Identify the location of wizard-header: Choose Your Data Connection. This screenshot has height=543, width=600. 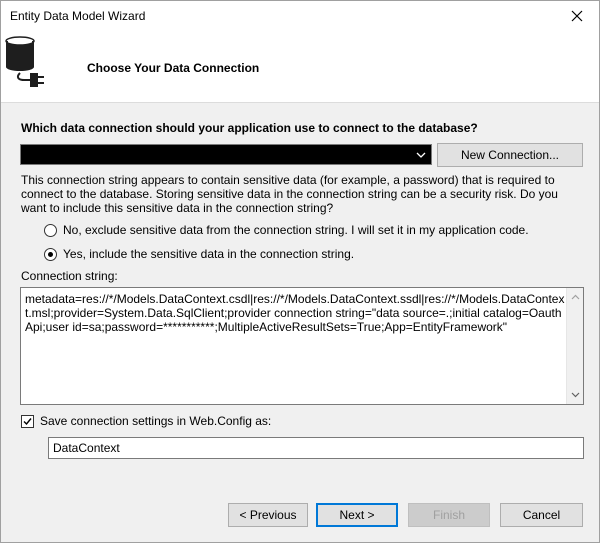
(300, 67).